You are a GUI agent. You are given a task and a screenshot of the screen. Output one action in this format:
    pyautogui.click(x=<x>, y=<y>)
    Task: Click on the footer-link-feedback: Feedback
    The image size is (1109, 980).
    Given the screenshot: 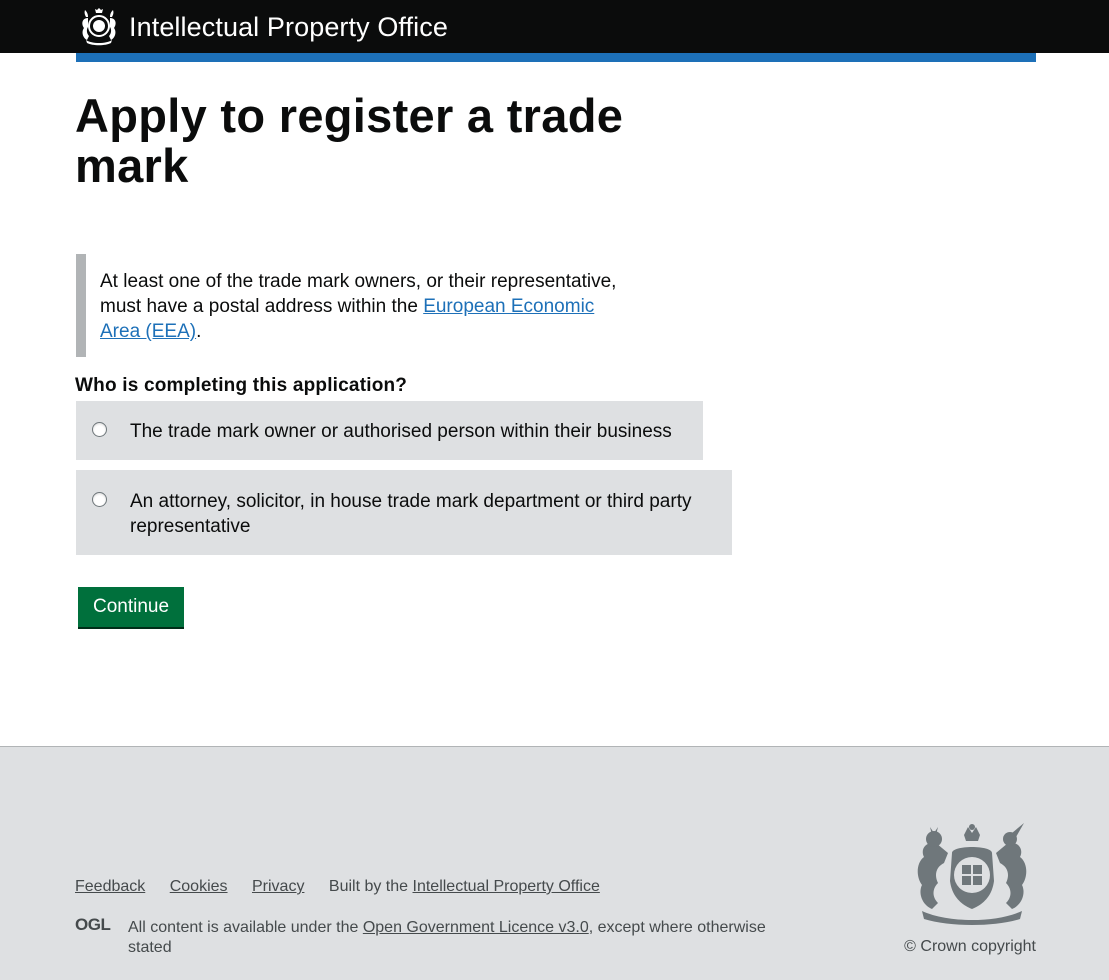 What is the action you would take?
    pyautogui.click(x=110, y=886)
    